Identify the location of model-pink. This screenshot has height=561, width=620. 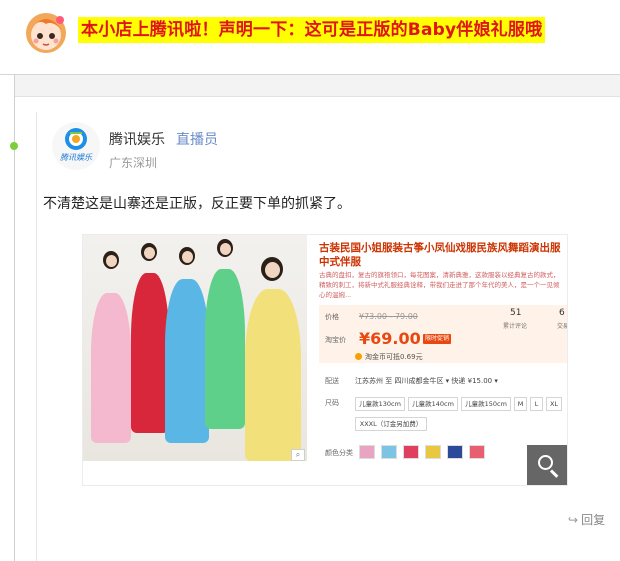
(111, 368).